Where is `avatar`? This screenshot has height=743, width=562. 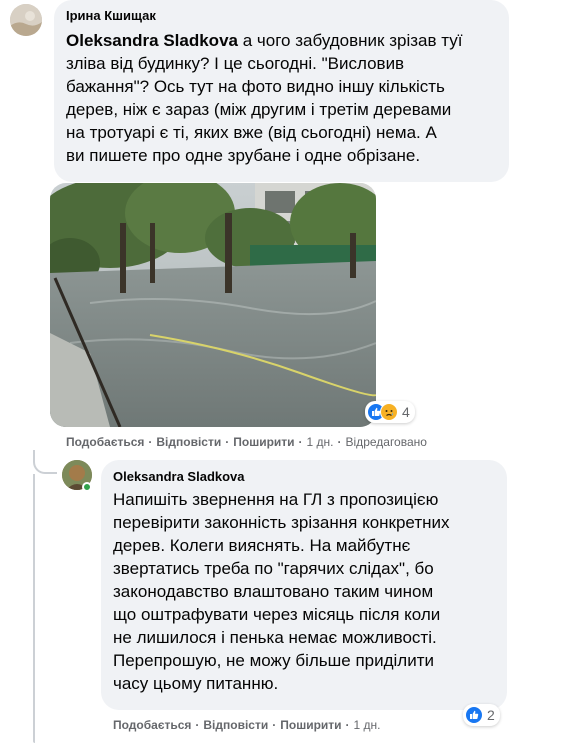 avatar is located at coordinates (26, 20).